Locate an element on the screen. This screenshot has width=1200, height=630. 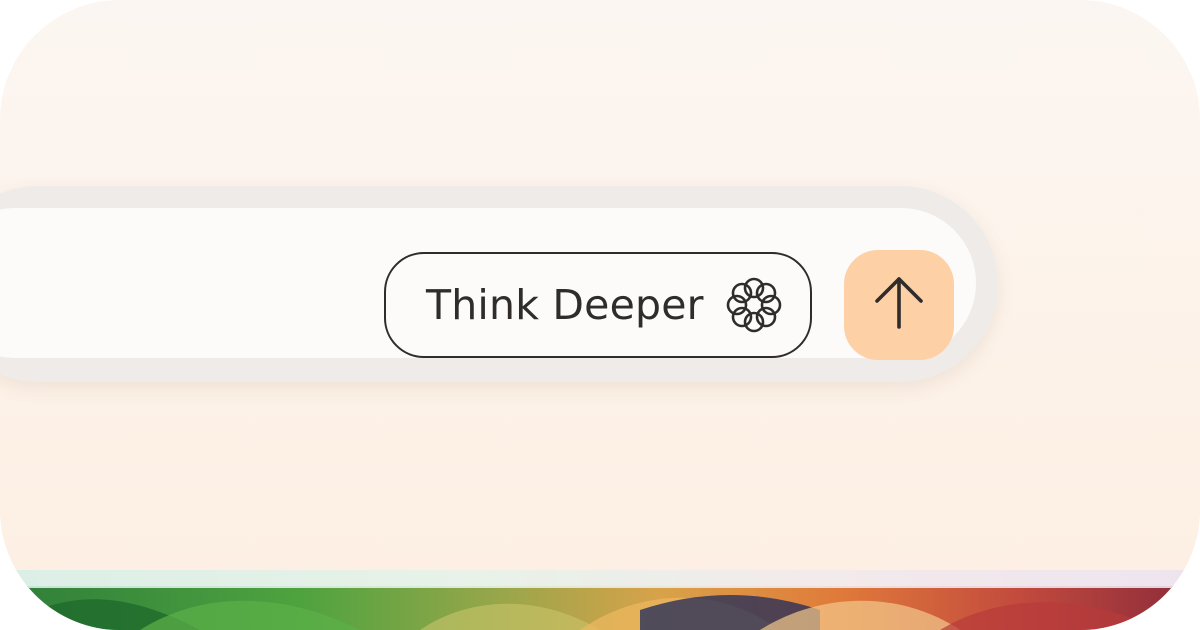
message-input is located at coordinates (150, 283).